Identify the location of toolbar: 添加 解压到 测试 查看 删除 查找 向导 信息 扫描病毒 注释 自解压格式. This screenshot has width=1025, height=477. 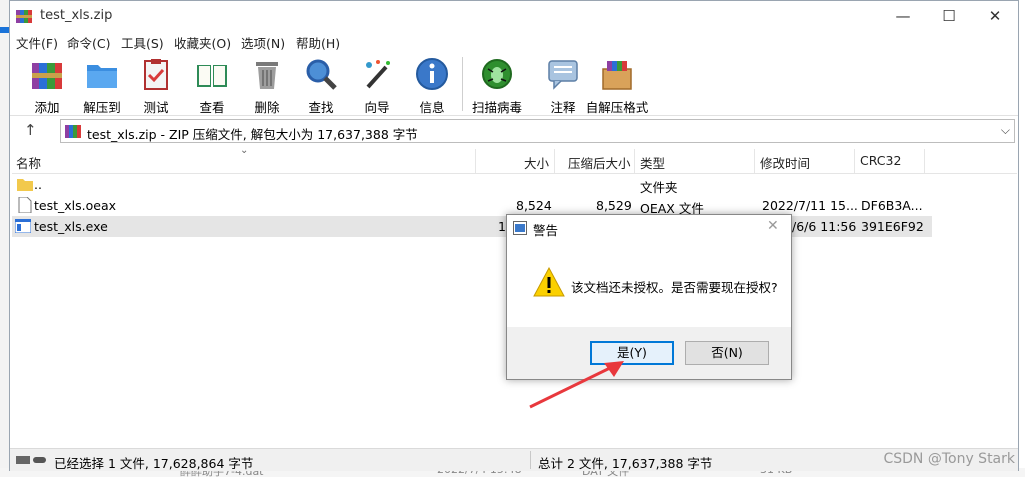
(514, 83).